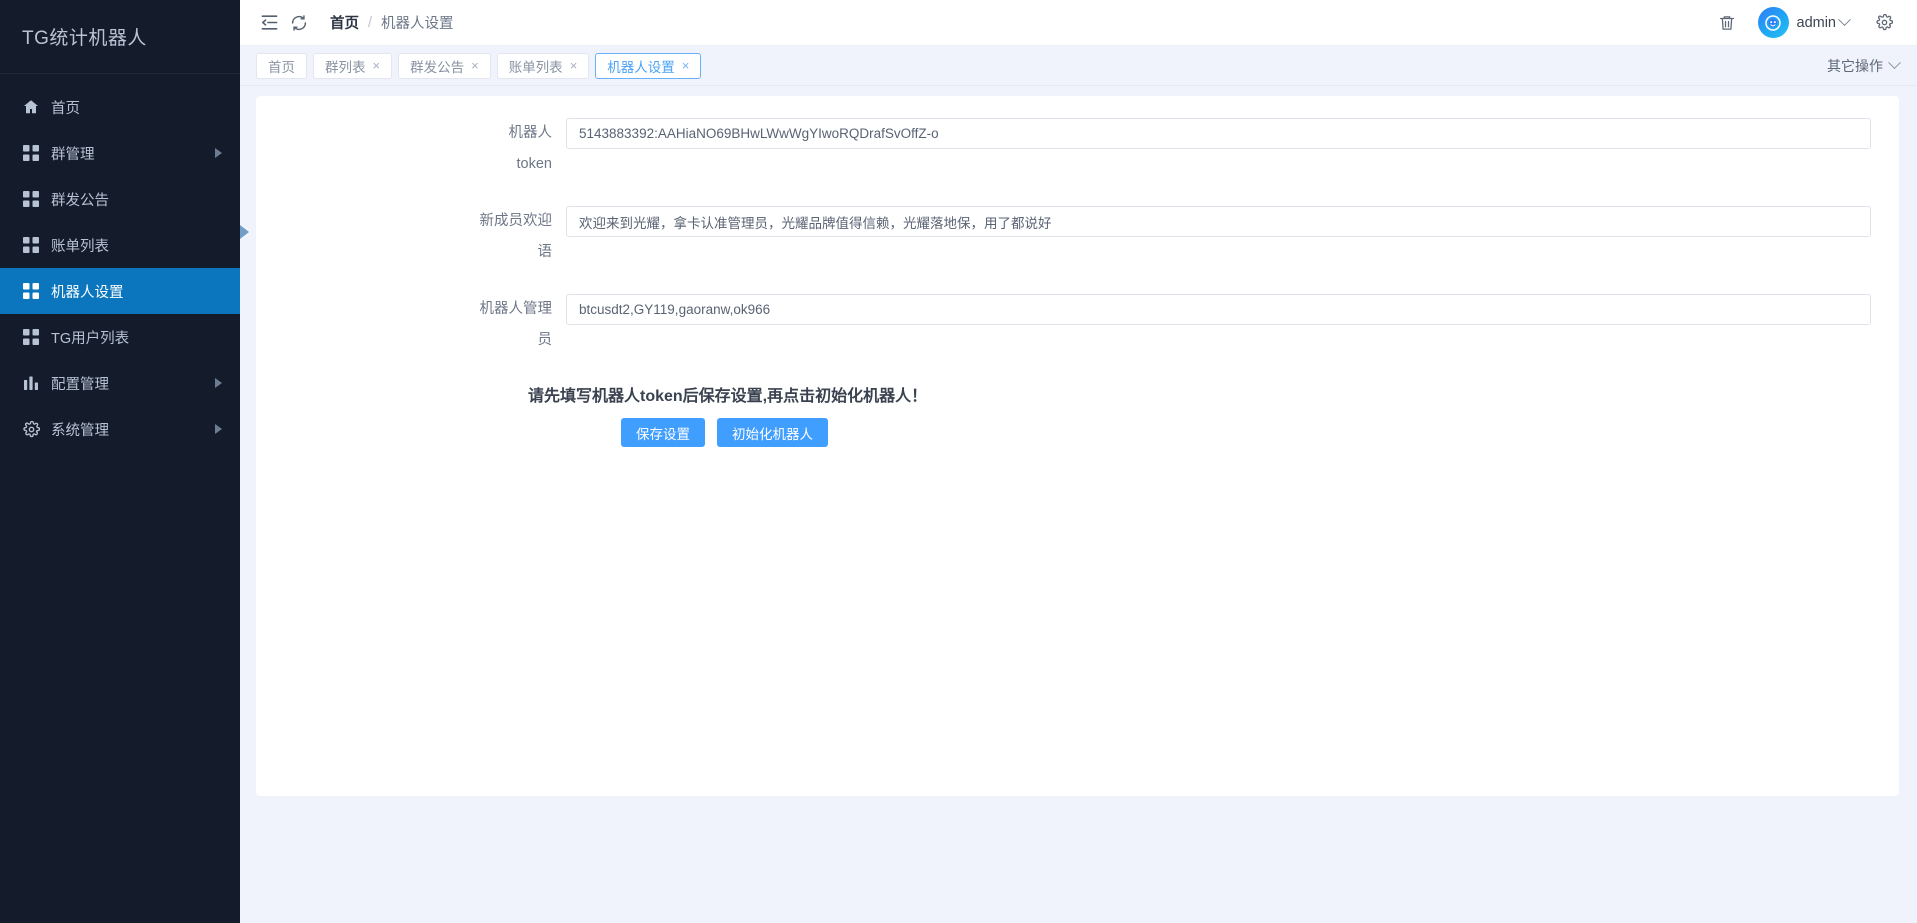 The height and width of the screenshot is (923, 1917). What do you see at coordinates (535, 67) in the screenshot?
I see `tab-label: 账单列表` at bounding box center [535, 67].